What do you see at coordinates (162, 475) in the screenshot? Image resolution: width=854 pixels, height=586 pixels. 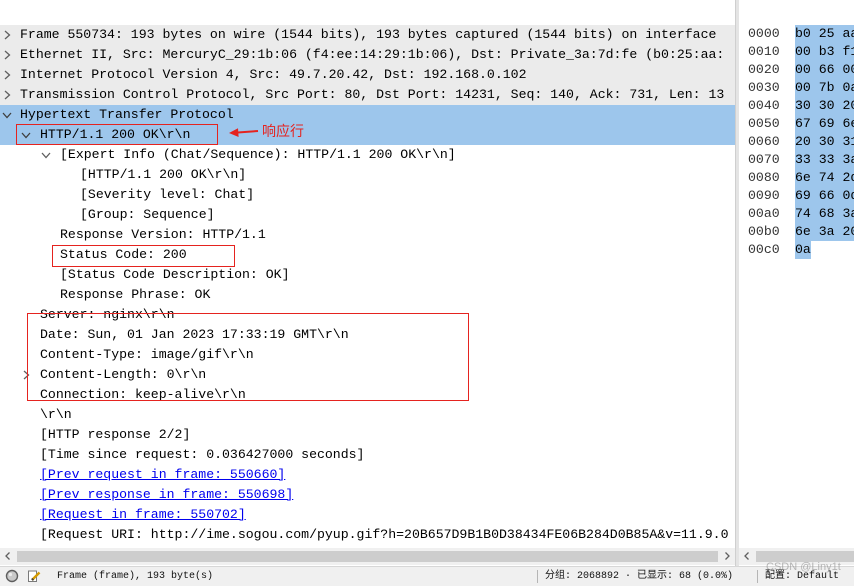 I see `prev-request-link: [Prev request in frame: 550660]` at bounding box center [162, 475].